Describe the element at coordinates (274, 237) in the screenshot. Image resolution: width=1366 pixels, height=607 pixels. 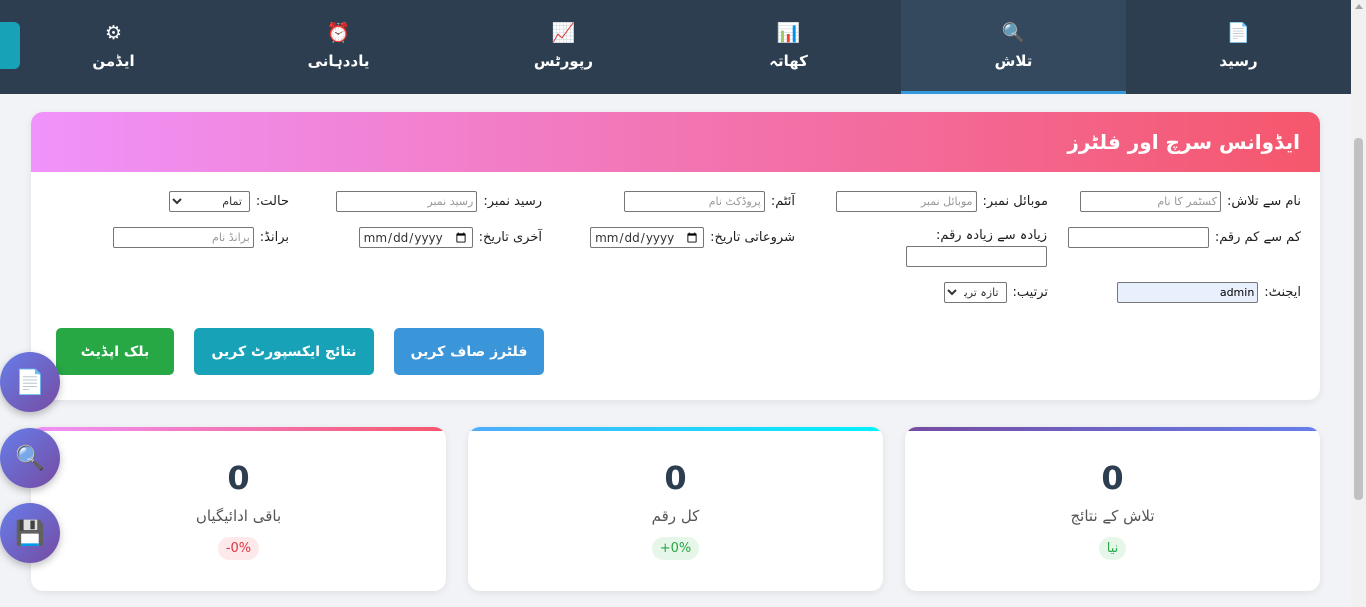
I see `brand-label: برانڈ:` at that location.